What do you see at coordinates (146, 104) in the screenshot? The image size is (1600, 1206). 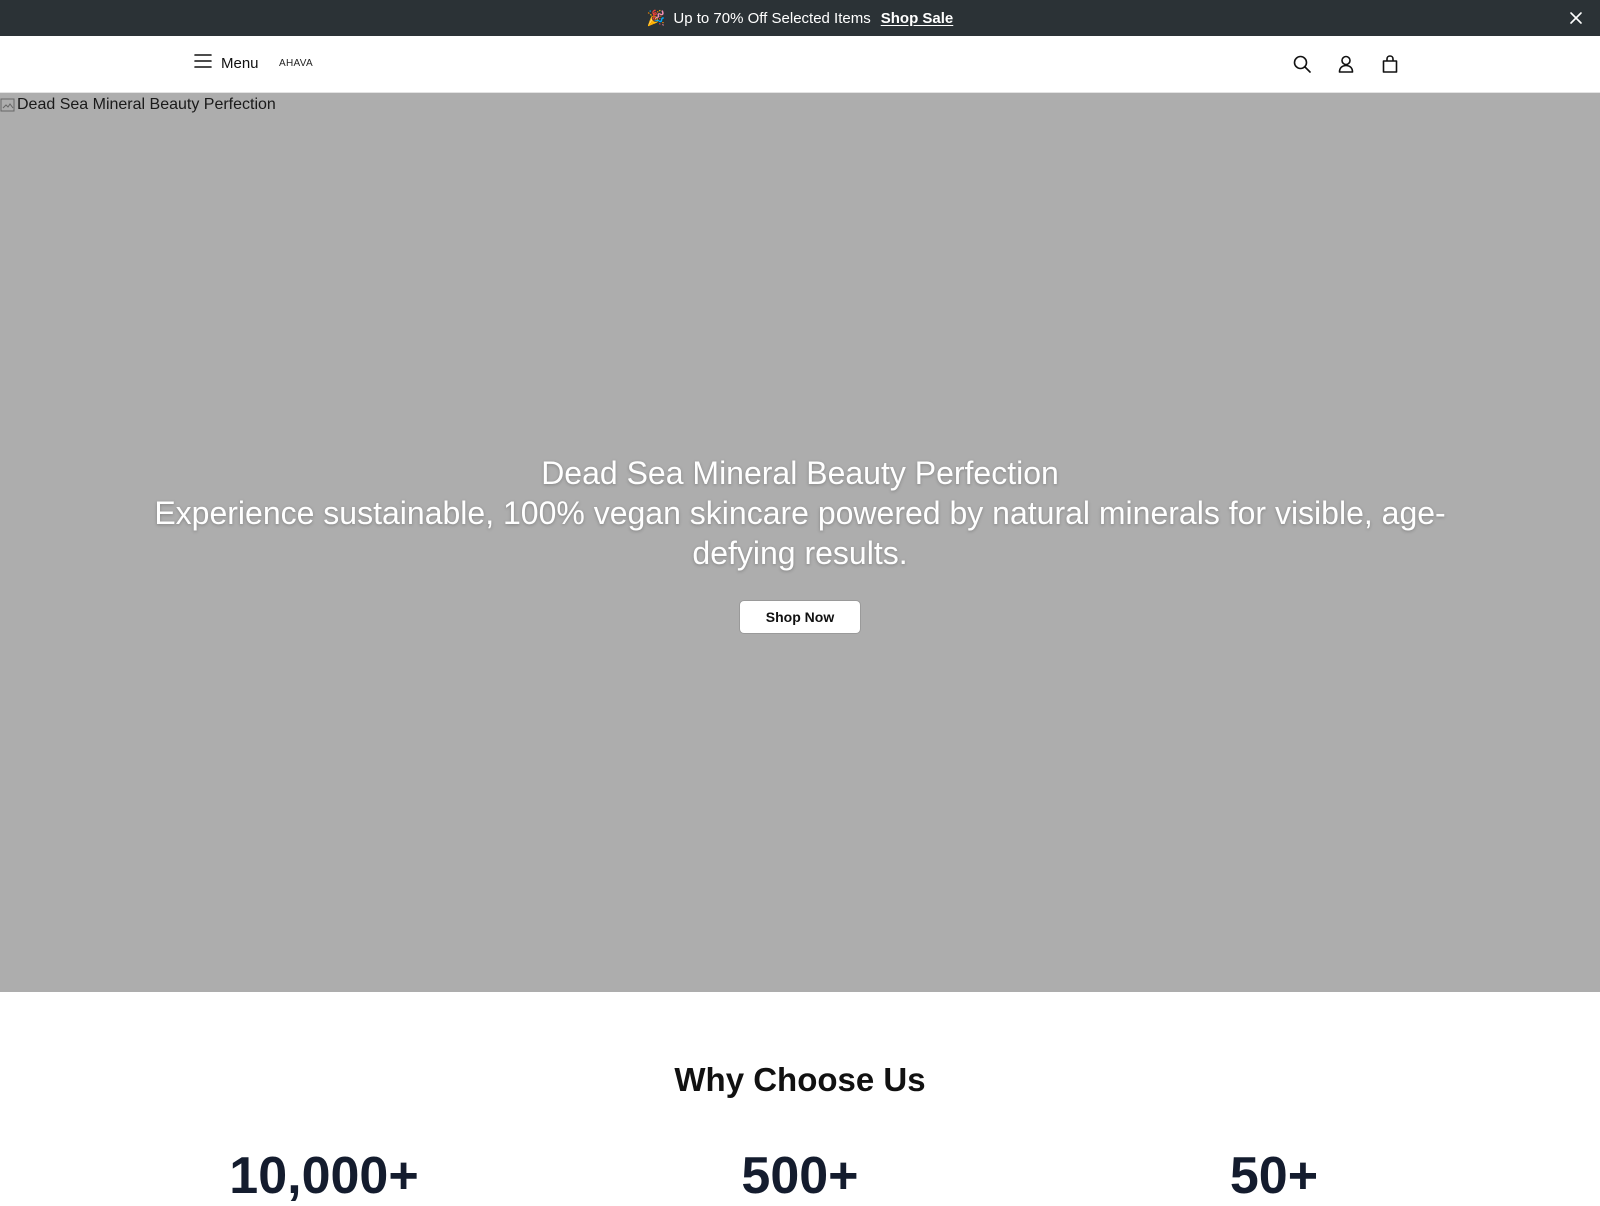 I see `hero-image-alt-text: Dead Sea Mineral Beauty Perfection` at bounding box center [146, 104].